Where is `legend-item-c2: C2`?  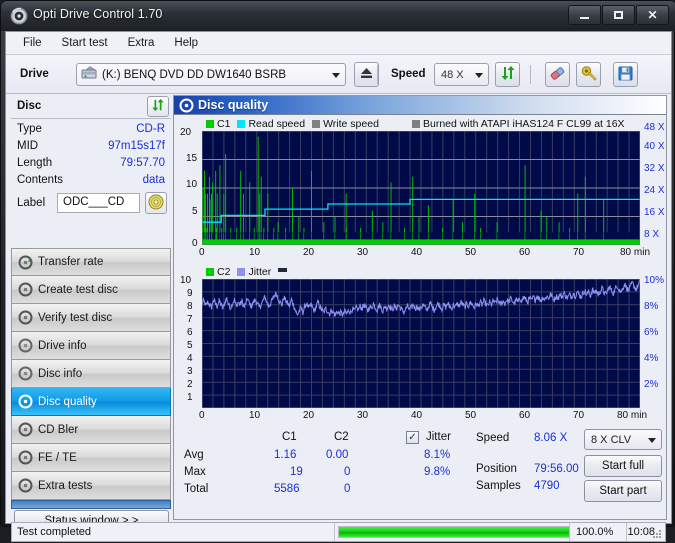 legend-item-c2: C2 is located at coordinates (218, 272).